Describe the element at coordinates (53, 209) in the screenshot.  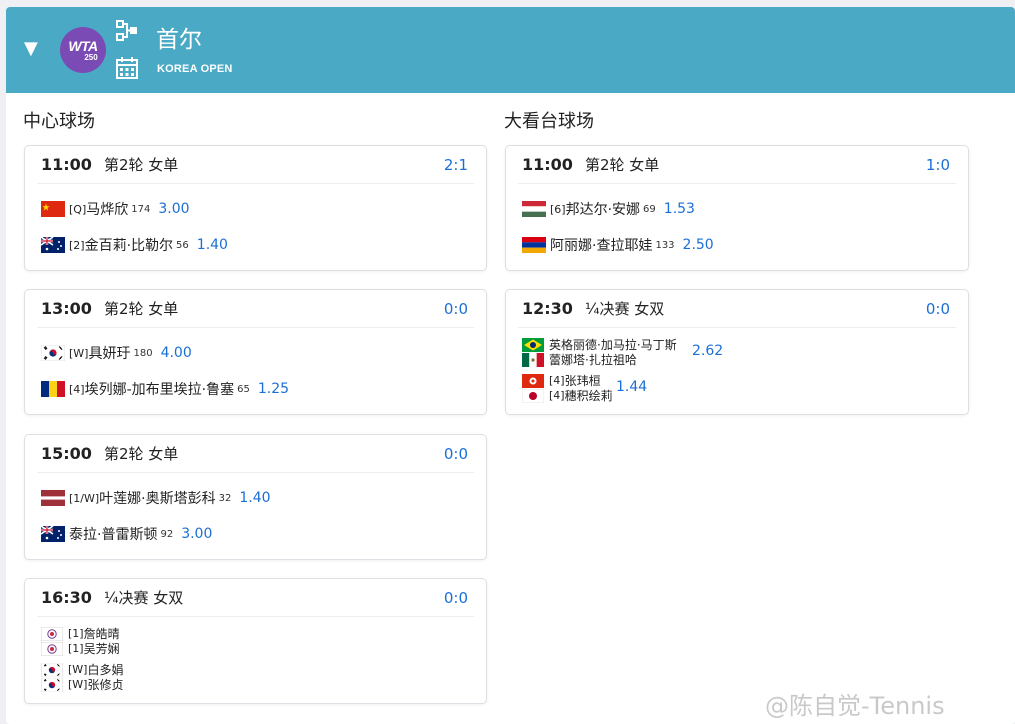
I see `china-flag-icon` at that location.